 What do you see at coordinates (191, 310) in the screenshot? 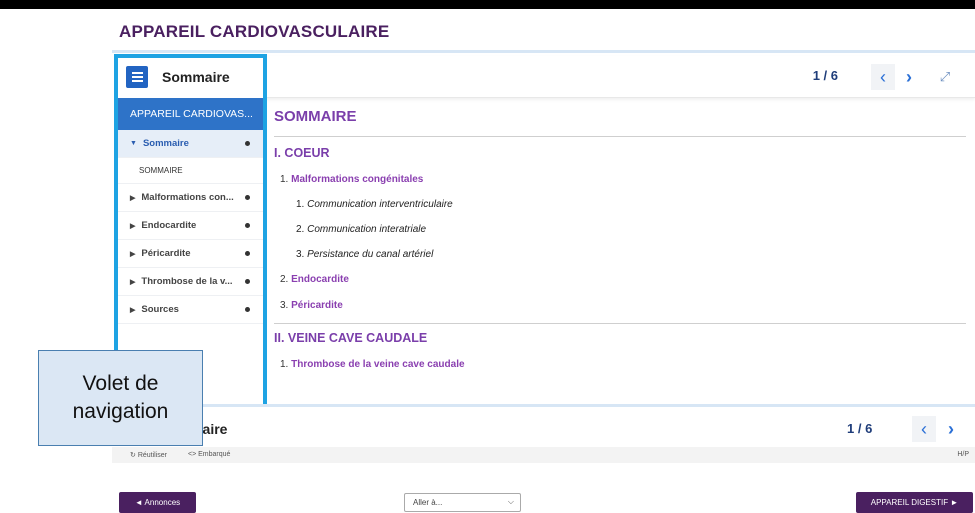
I see `sidebar-item-sources: ▶ Sources` at bounding box center [191, 310].